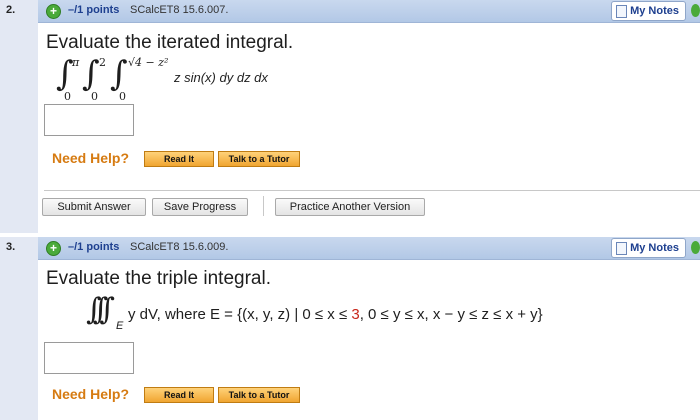 The width and height of the screenshot is (700, 420). I want to click on question-header: + –/1 points SCalcET8 15.6.007. My Notes, so click(369, 11).